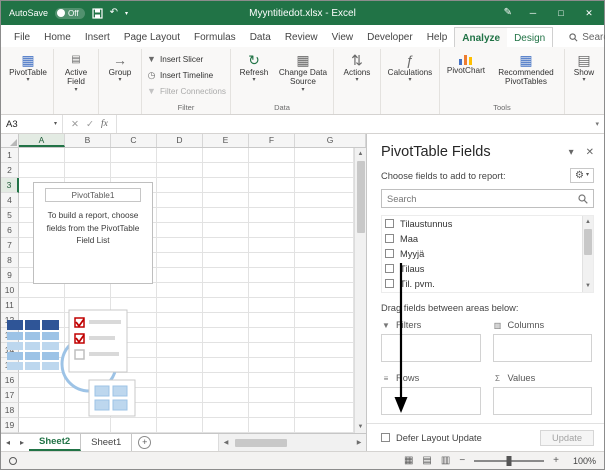 The height and width of the screenshot is (470, 605). I want to click on sheet-tab-sheet1: Sheet1, so click(107, 442).